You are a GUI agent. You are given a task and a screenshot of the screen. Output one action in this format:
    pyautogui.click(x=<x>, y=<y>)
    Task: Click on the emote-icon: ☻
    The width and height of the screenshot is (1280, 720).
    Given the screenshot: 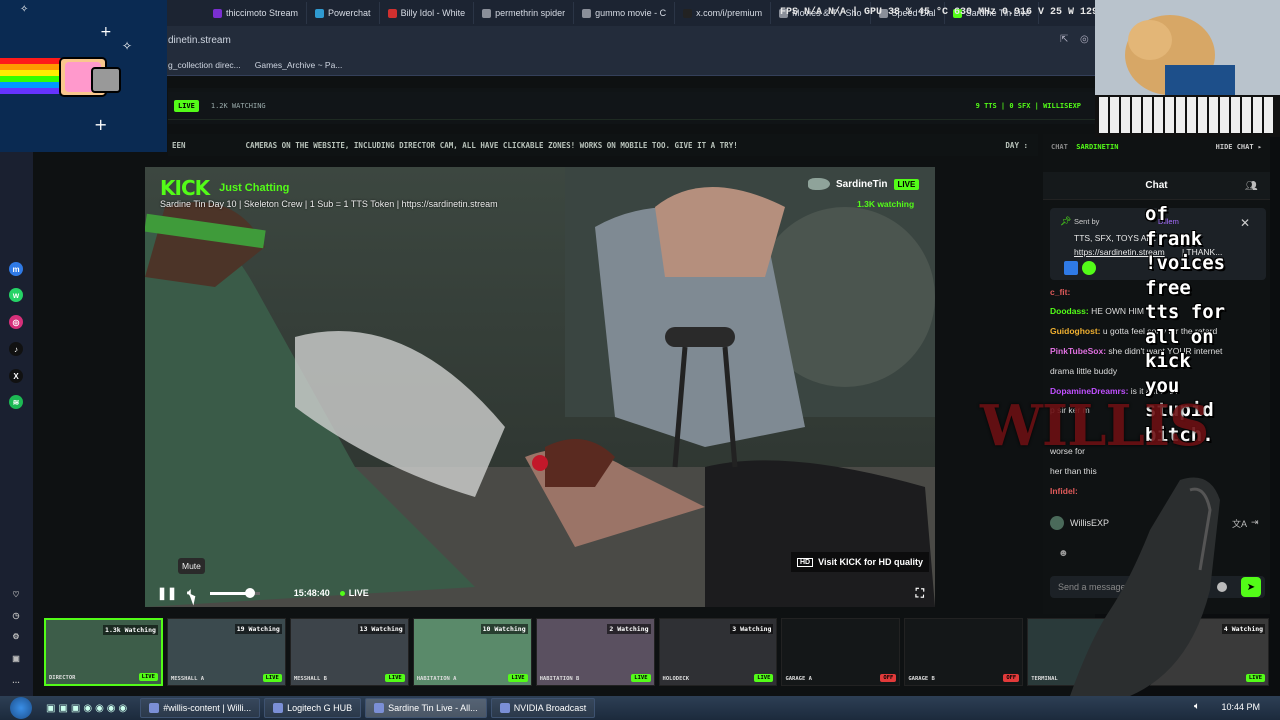 What is the action you would take?
    pyautogui.click(x=1063, y=553)
    